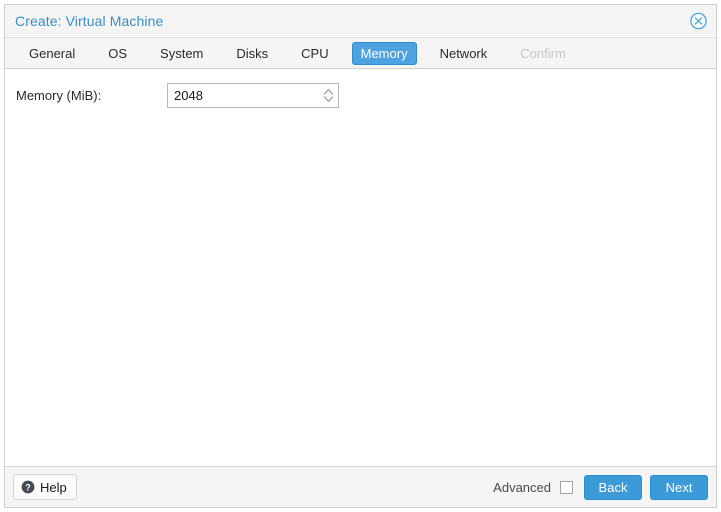 This screenshot has width=721, height=512. Describe the element at coordinates (52, 53) in the screenshot. I see `tab-general: General` at that location.